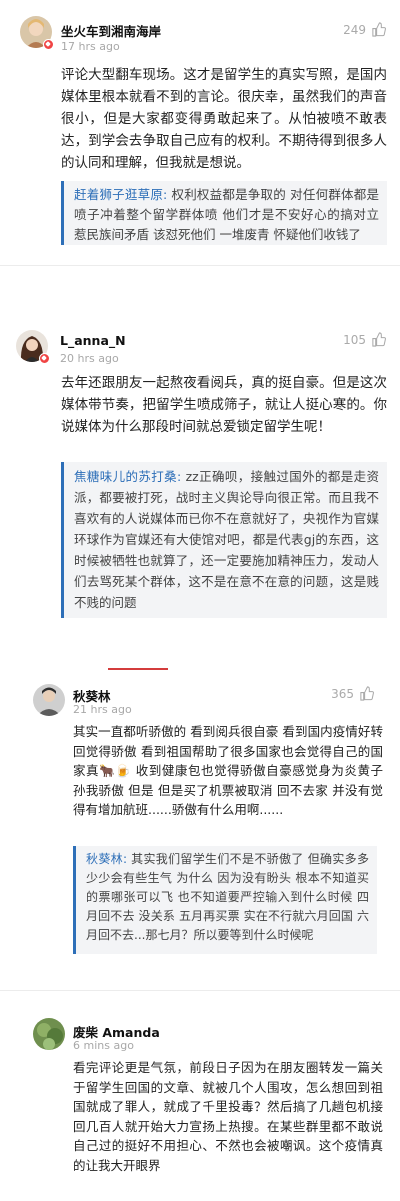 The image size is (400, 1201). What do you see at coordinates (89, 358) in the screenshot?
I see `timestamp: 20 hrs ago` at bounding box center [89, 358].